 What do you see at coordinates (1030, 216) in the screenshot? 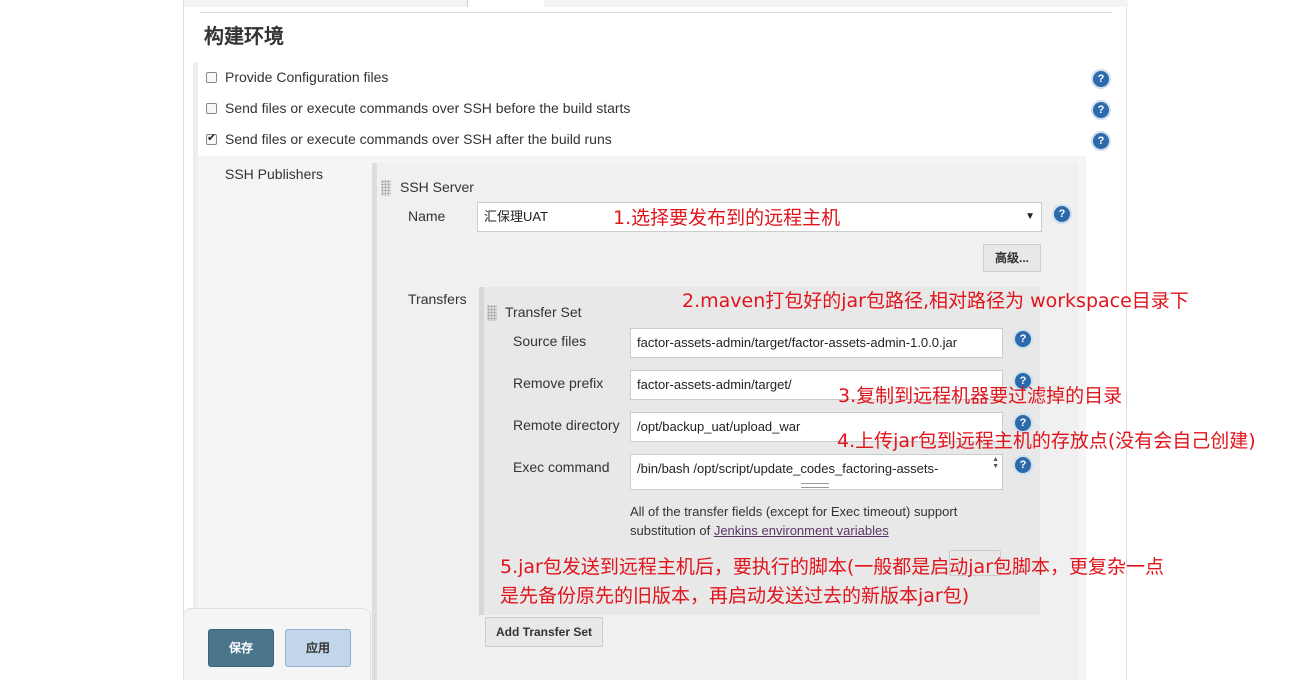
I see `dropdown-arrow-icon: ▼` at bounding box center [1030, 216].